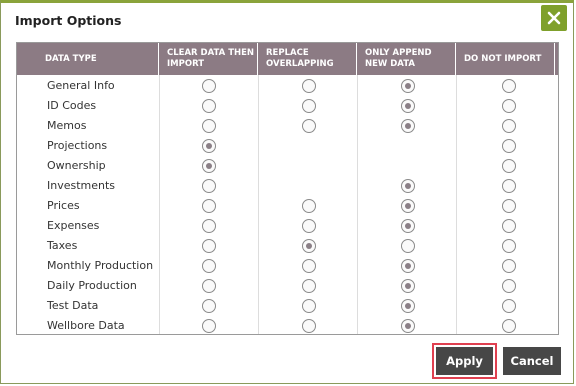 The image size is (576, 386). Describe the element at coordinates (62, 245) in the screenshot. I see `row-label: Taxes` at that location.